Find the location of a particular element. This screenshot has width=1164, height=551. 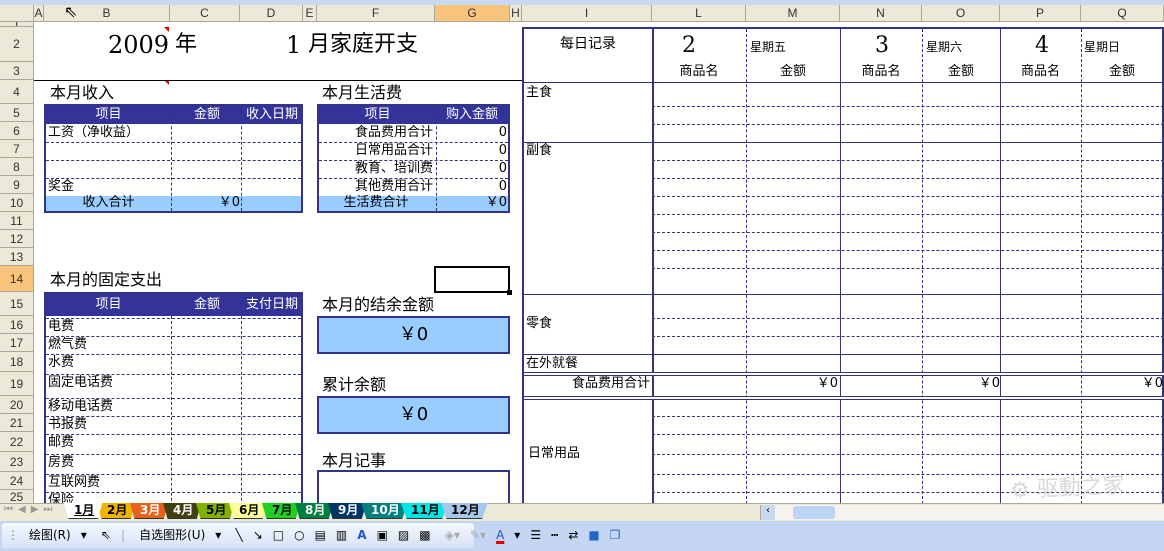

line-color-icon: ✎▾ is located at coordinates (478, 535).